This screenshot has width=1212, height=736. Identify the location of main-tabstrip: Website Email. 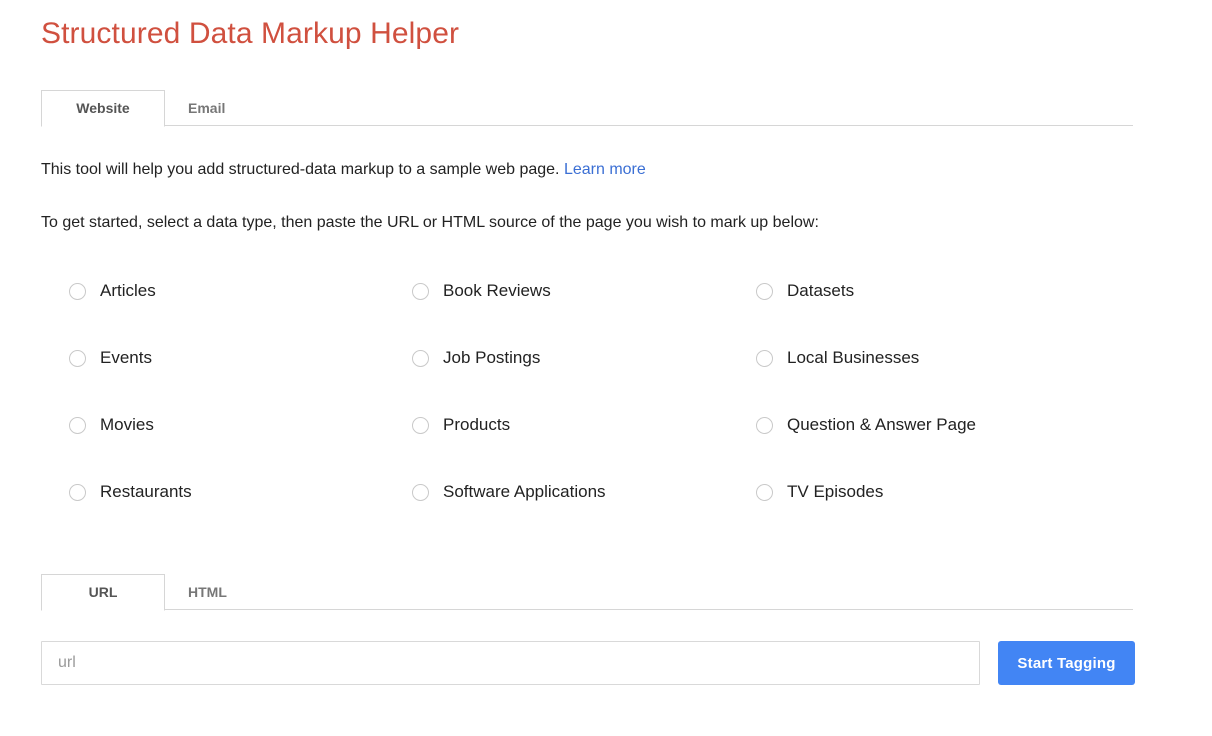
(587, 108).